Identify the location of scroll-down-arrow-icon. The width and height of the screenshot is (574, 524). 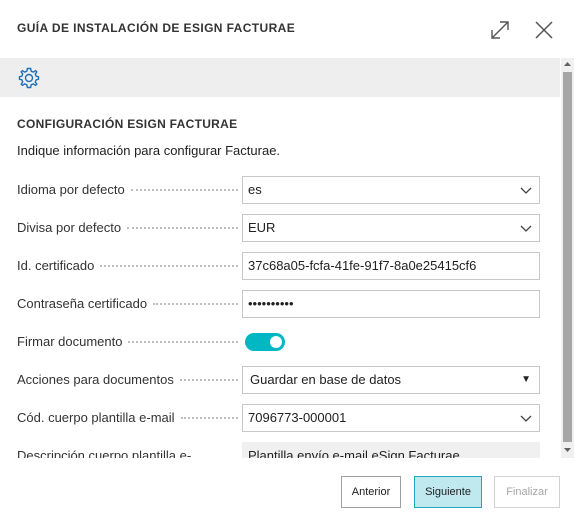
(567, 450).